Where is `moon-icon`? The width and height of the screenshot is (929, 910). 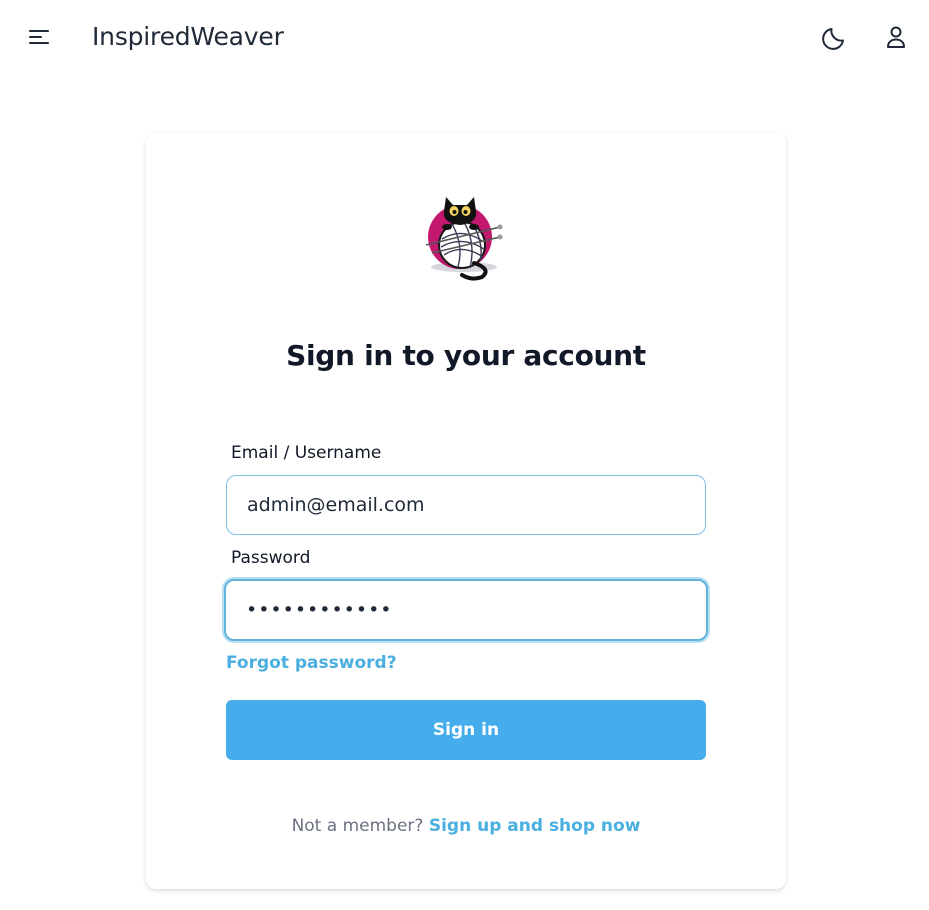 moon-icon is located at coordinates (833, 39).